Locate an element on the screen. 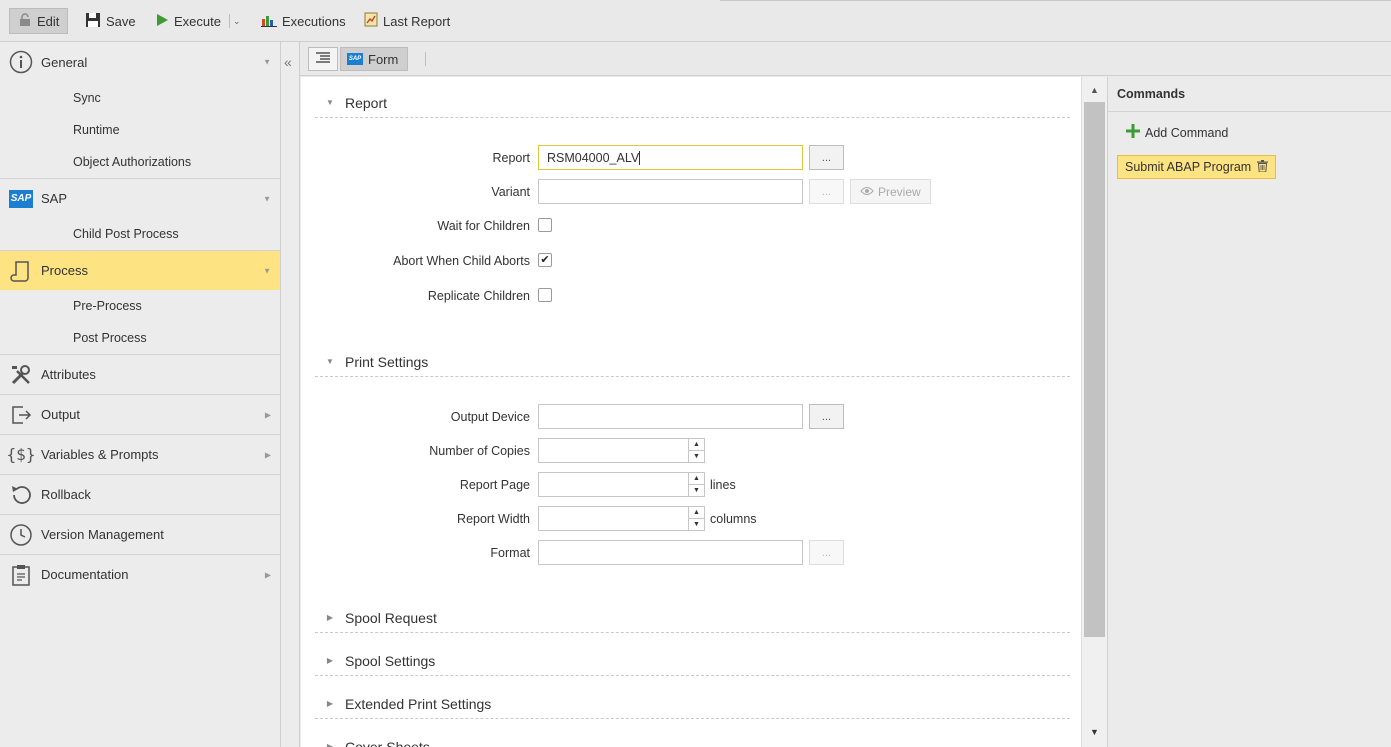 Image resolution: width=1391 pixels, height=747 pixels. save-button: Save is located at coordinates (110, 21).